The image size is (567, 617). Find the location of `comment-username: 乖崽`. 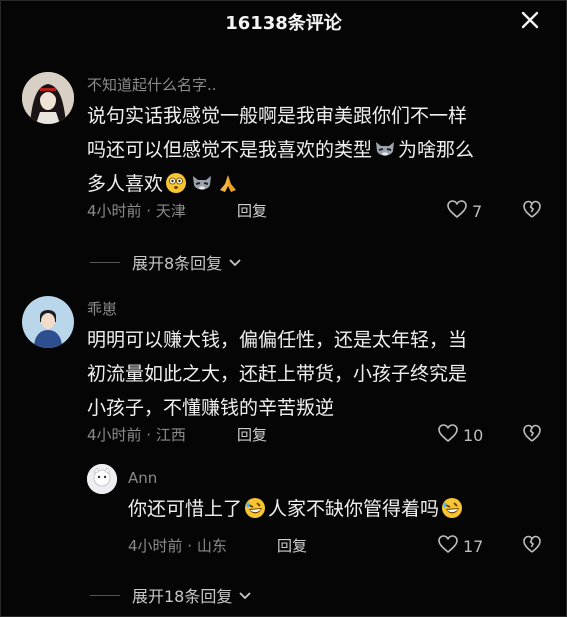

comment-username: 乖崽 is located at coordinates (102, 308).